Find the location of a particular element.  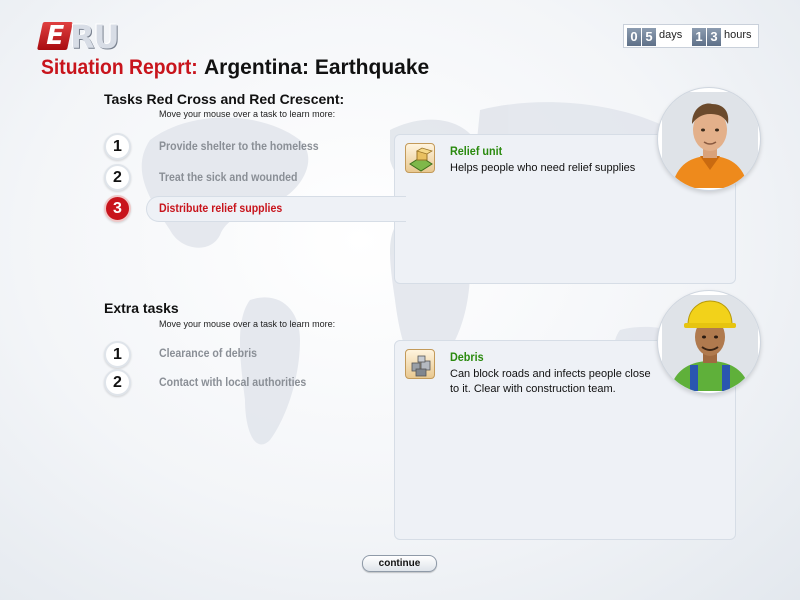

task-1-shelter: Provide shelter to the homeless is located at coordinates (239, 146).